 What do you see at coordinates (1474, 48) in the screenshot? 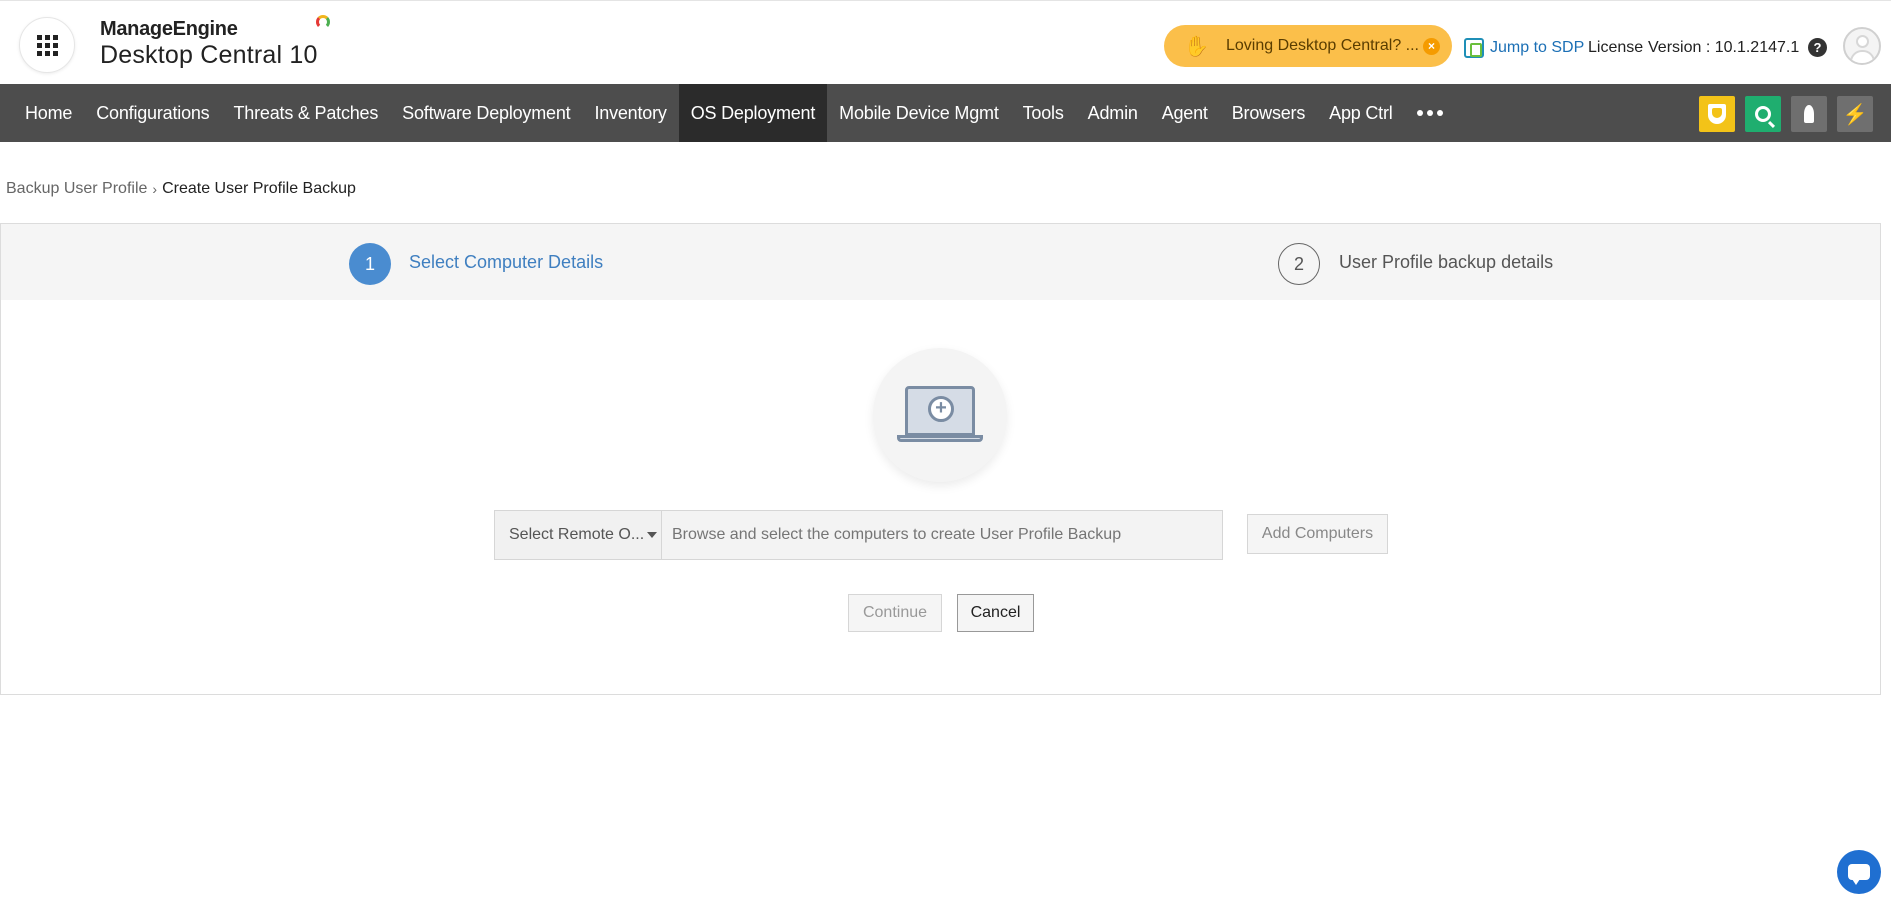
I see `sdp-icon` at bounding box center [1474, 48].